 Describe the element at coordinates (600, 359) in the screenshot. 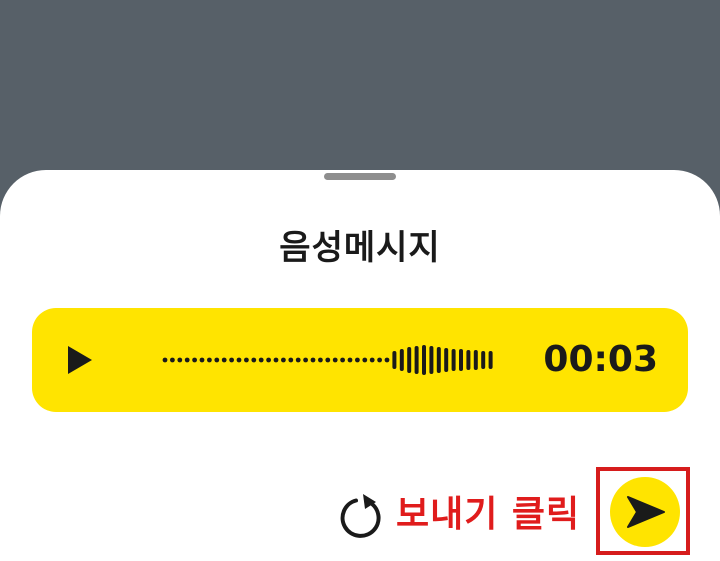

I see `duration-label: 00:03` at that location.